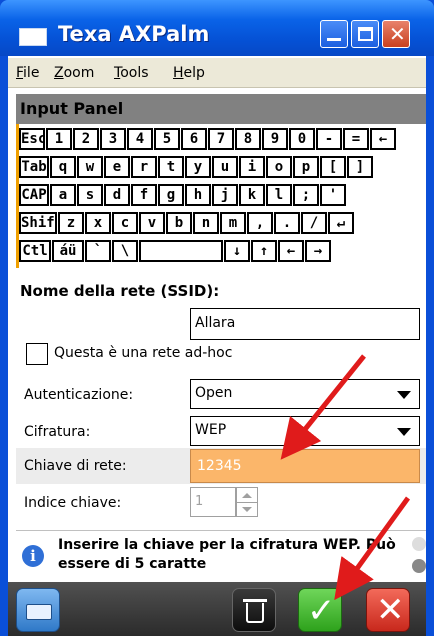  I want to click on key: 3, so click(113, 139).